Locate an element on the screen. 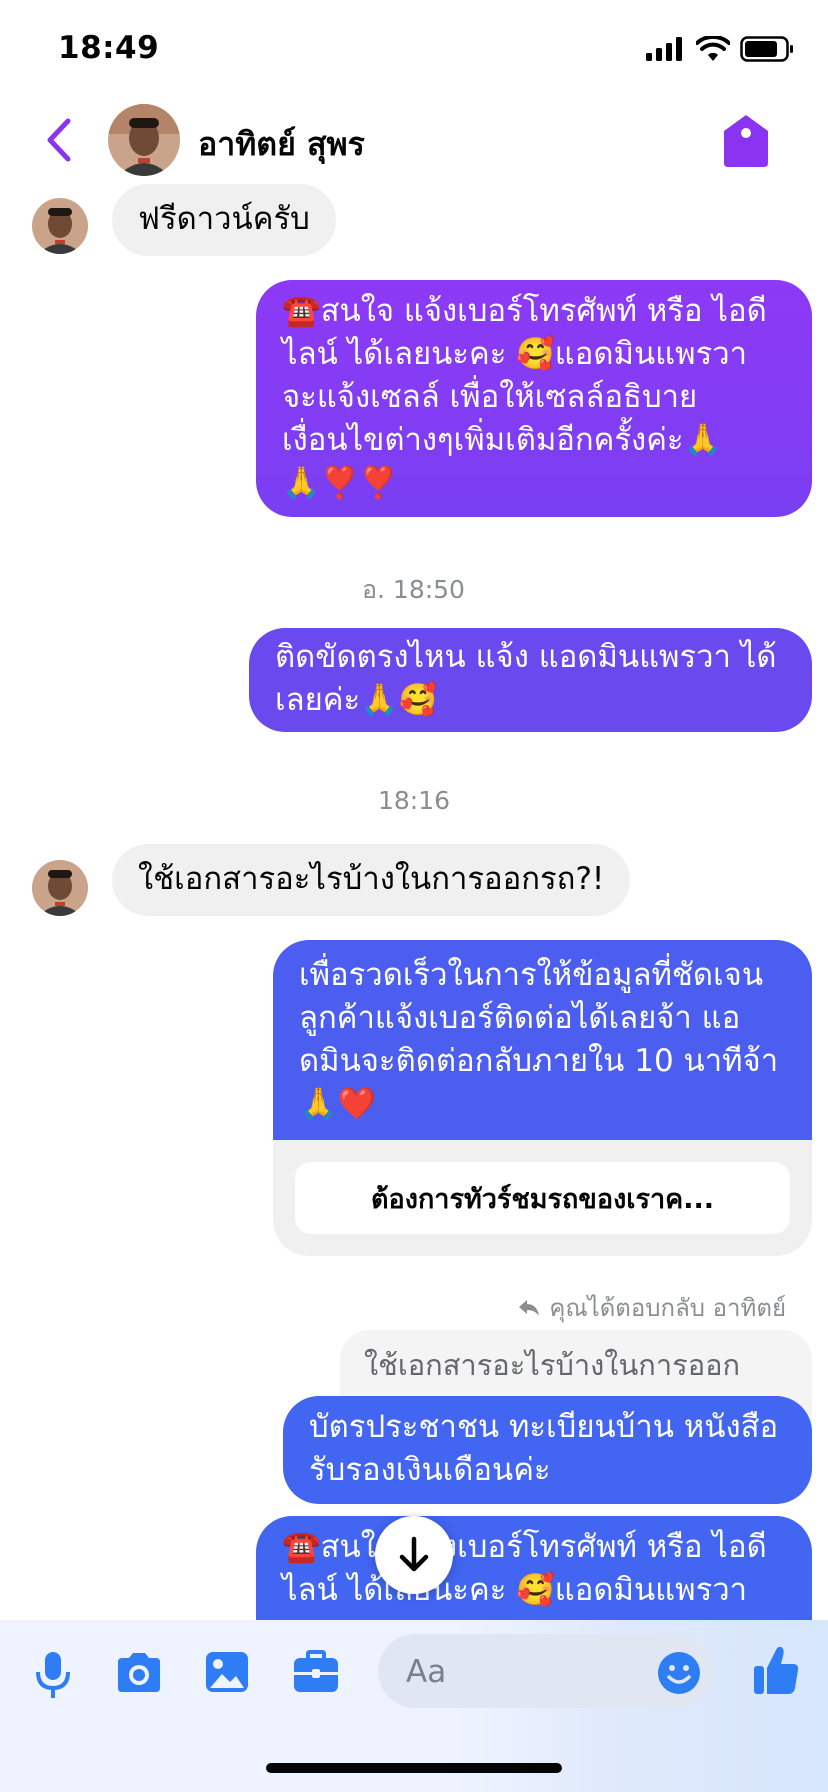  battery-icon is located at coordinates (766, 49).